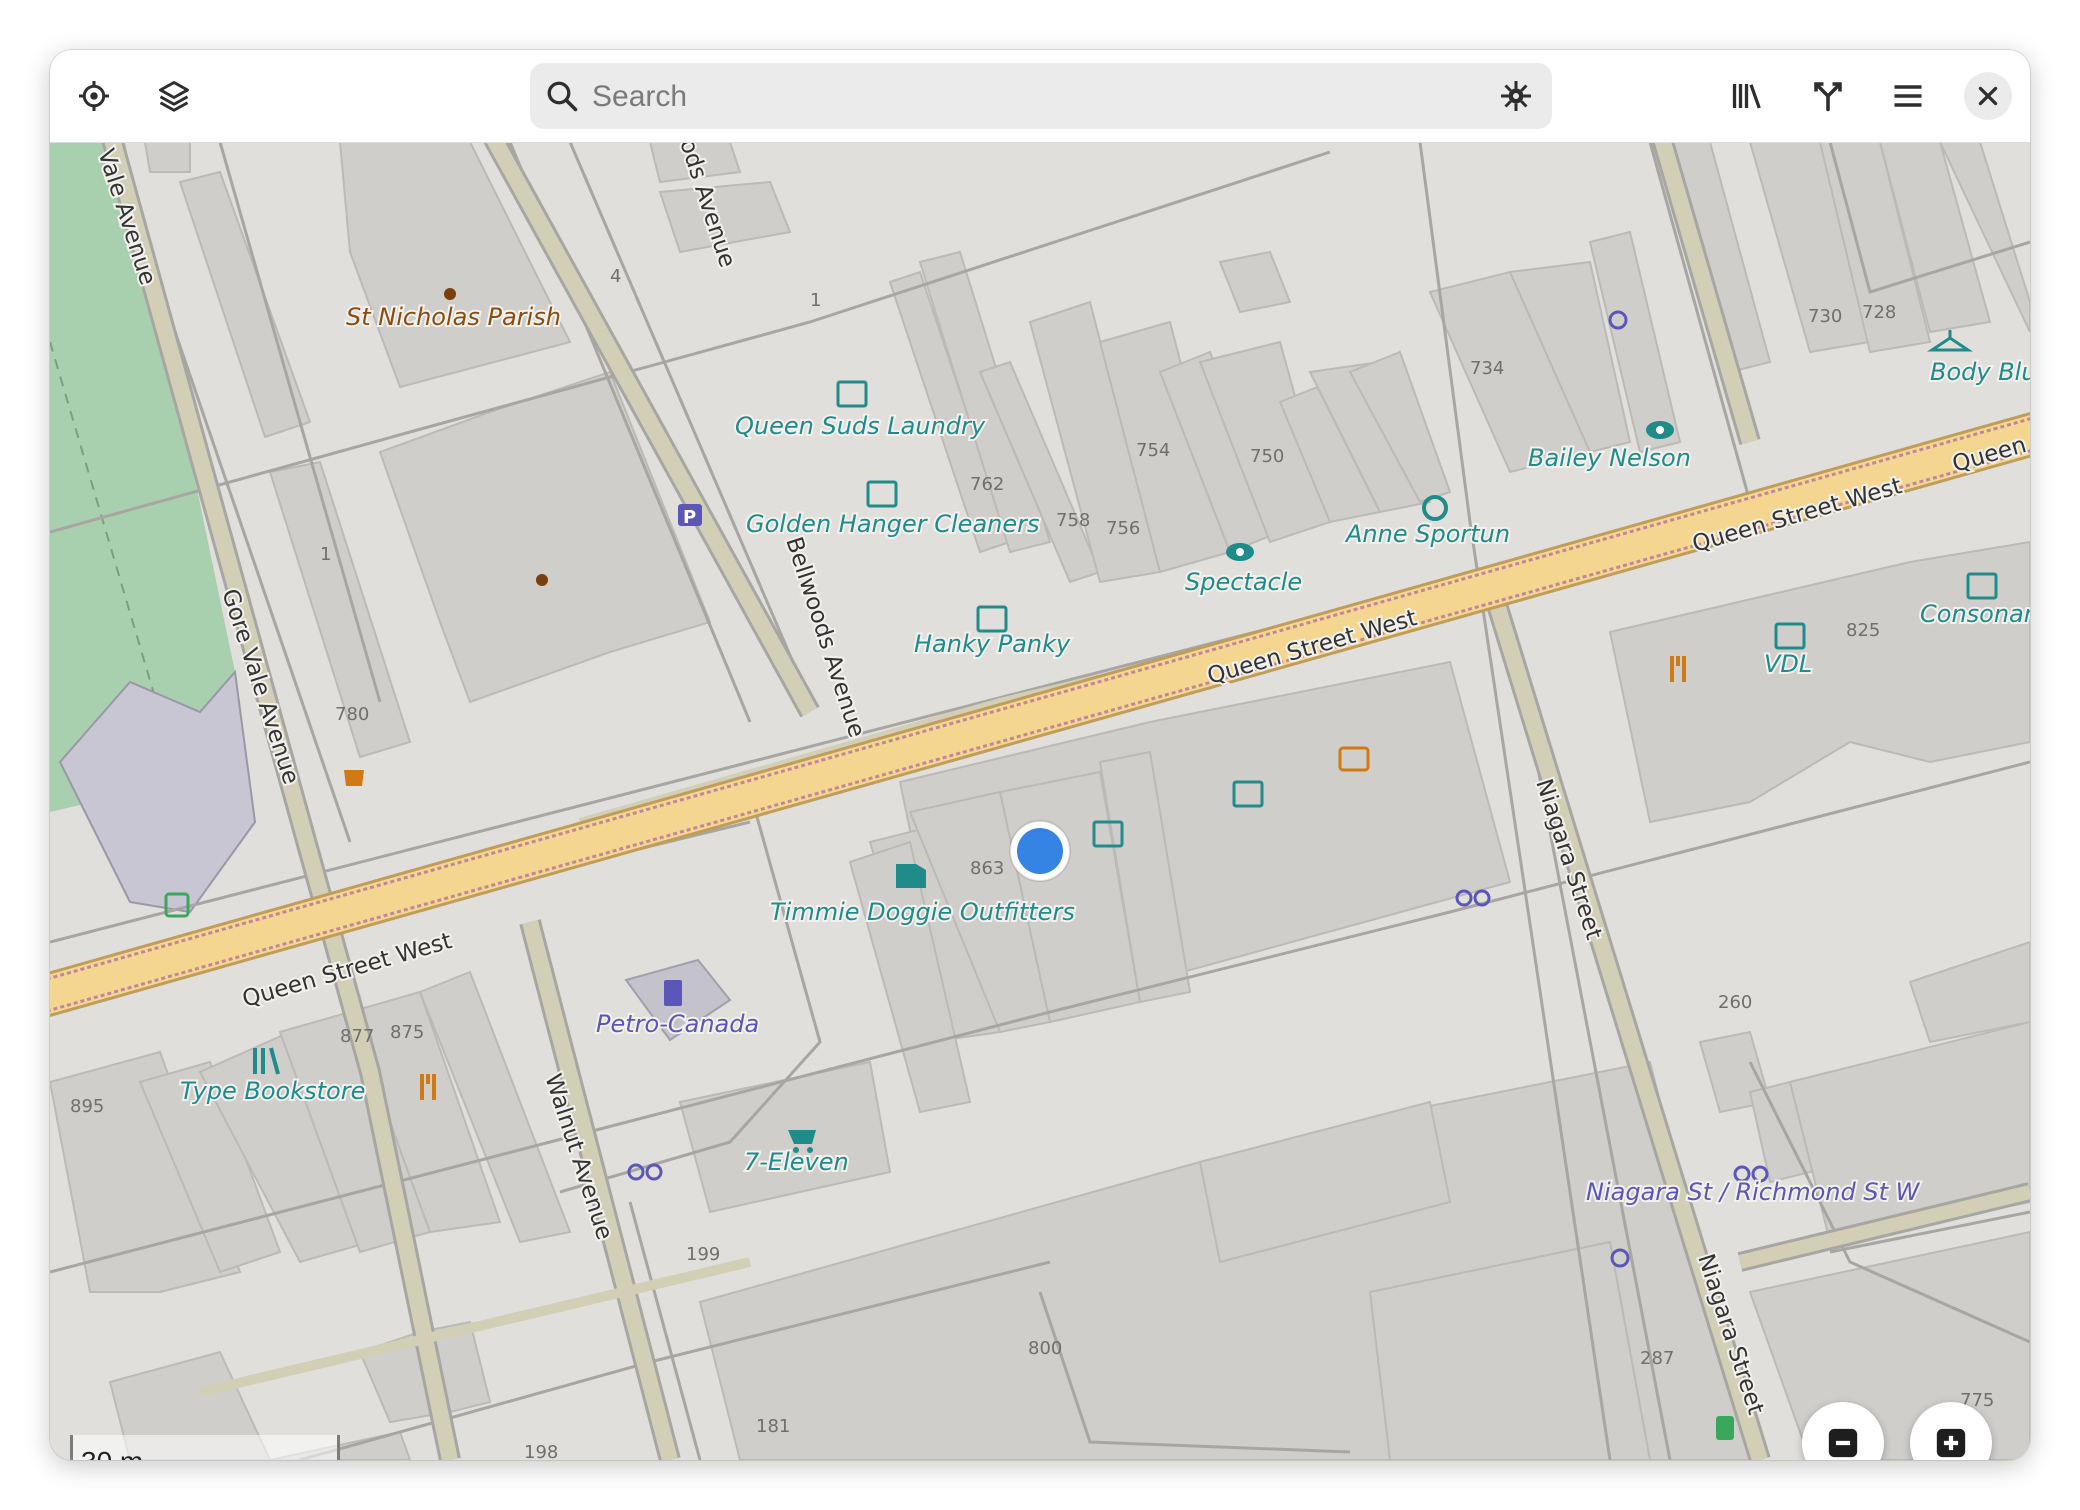 The width and height of the screenshot is (2080, 1510). I want to click on locate-icon, so click(94, 96).